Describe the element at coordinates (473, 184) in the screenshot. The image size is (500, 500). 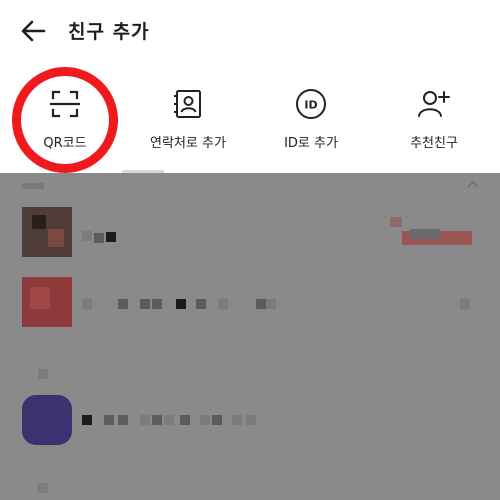
I see `chevron-up-icon` at that location.